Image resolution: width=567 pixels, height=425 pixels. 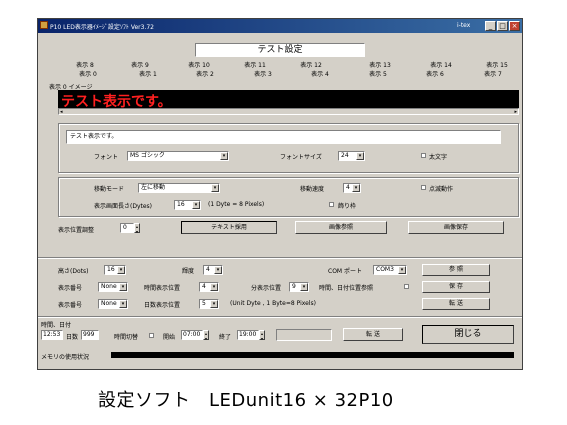 I want to click on position-label: 表示位置調整, so click(x=76, y=230).